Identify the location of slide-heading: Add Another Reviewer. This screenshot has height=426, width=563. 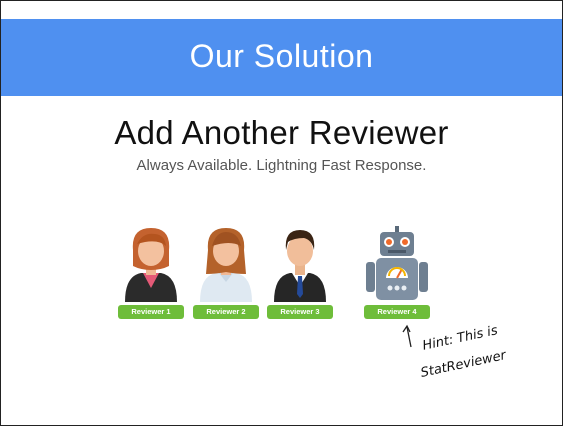
(281, 132).